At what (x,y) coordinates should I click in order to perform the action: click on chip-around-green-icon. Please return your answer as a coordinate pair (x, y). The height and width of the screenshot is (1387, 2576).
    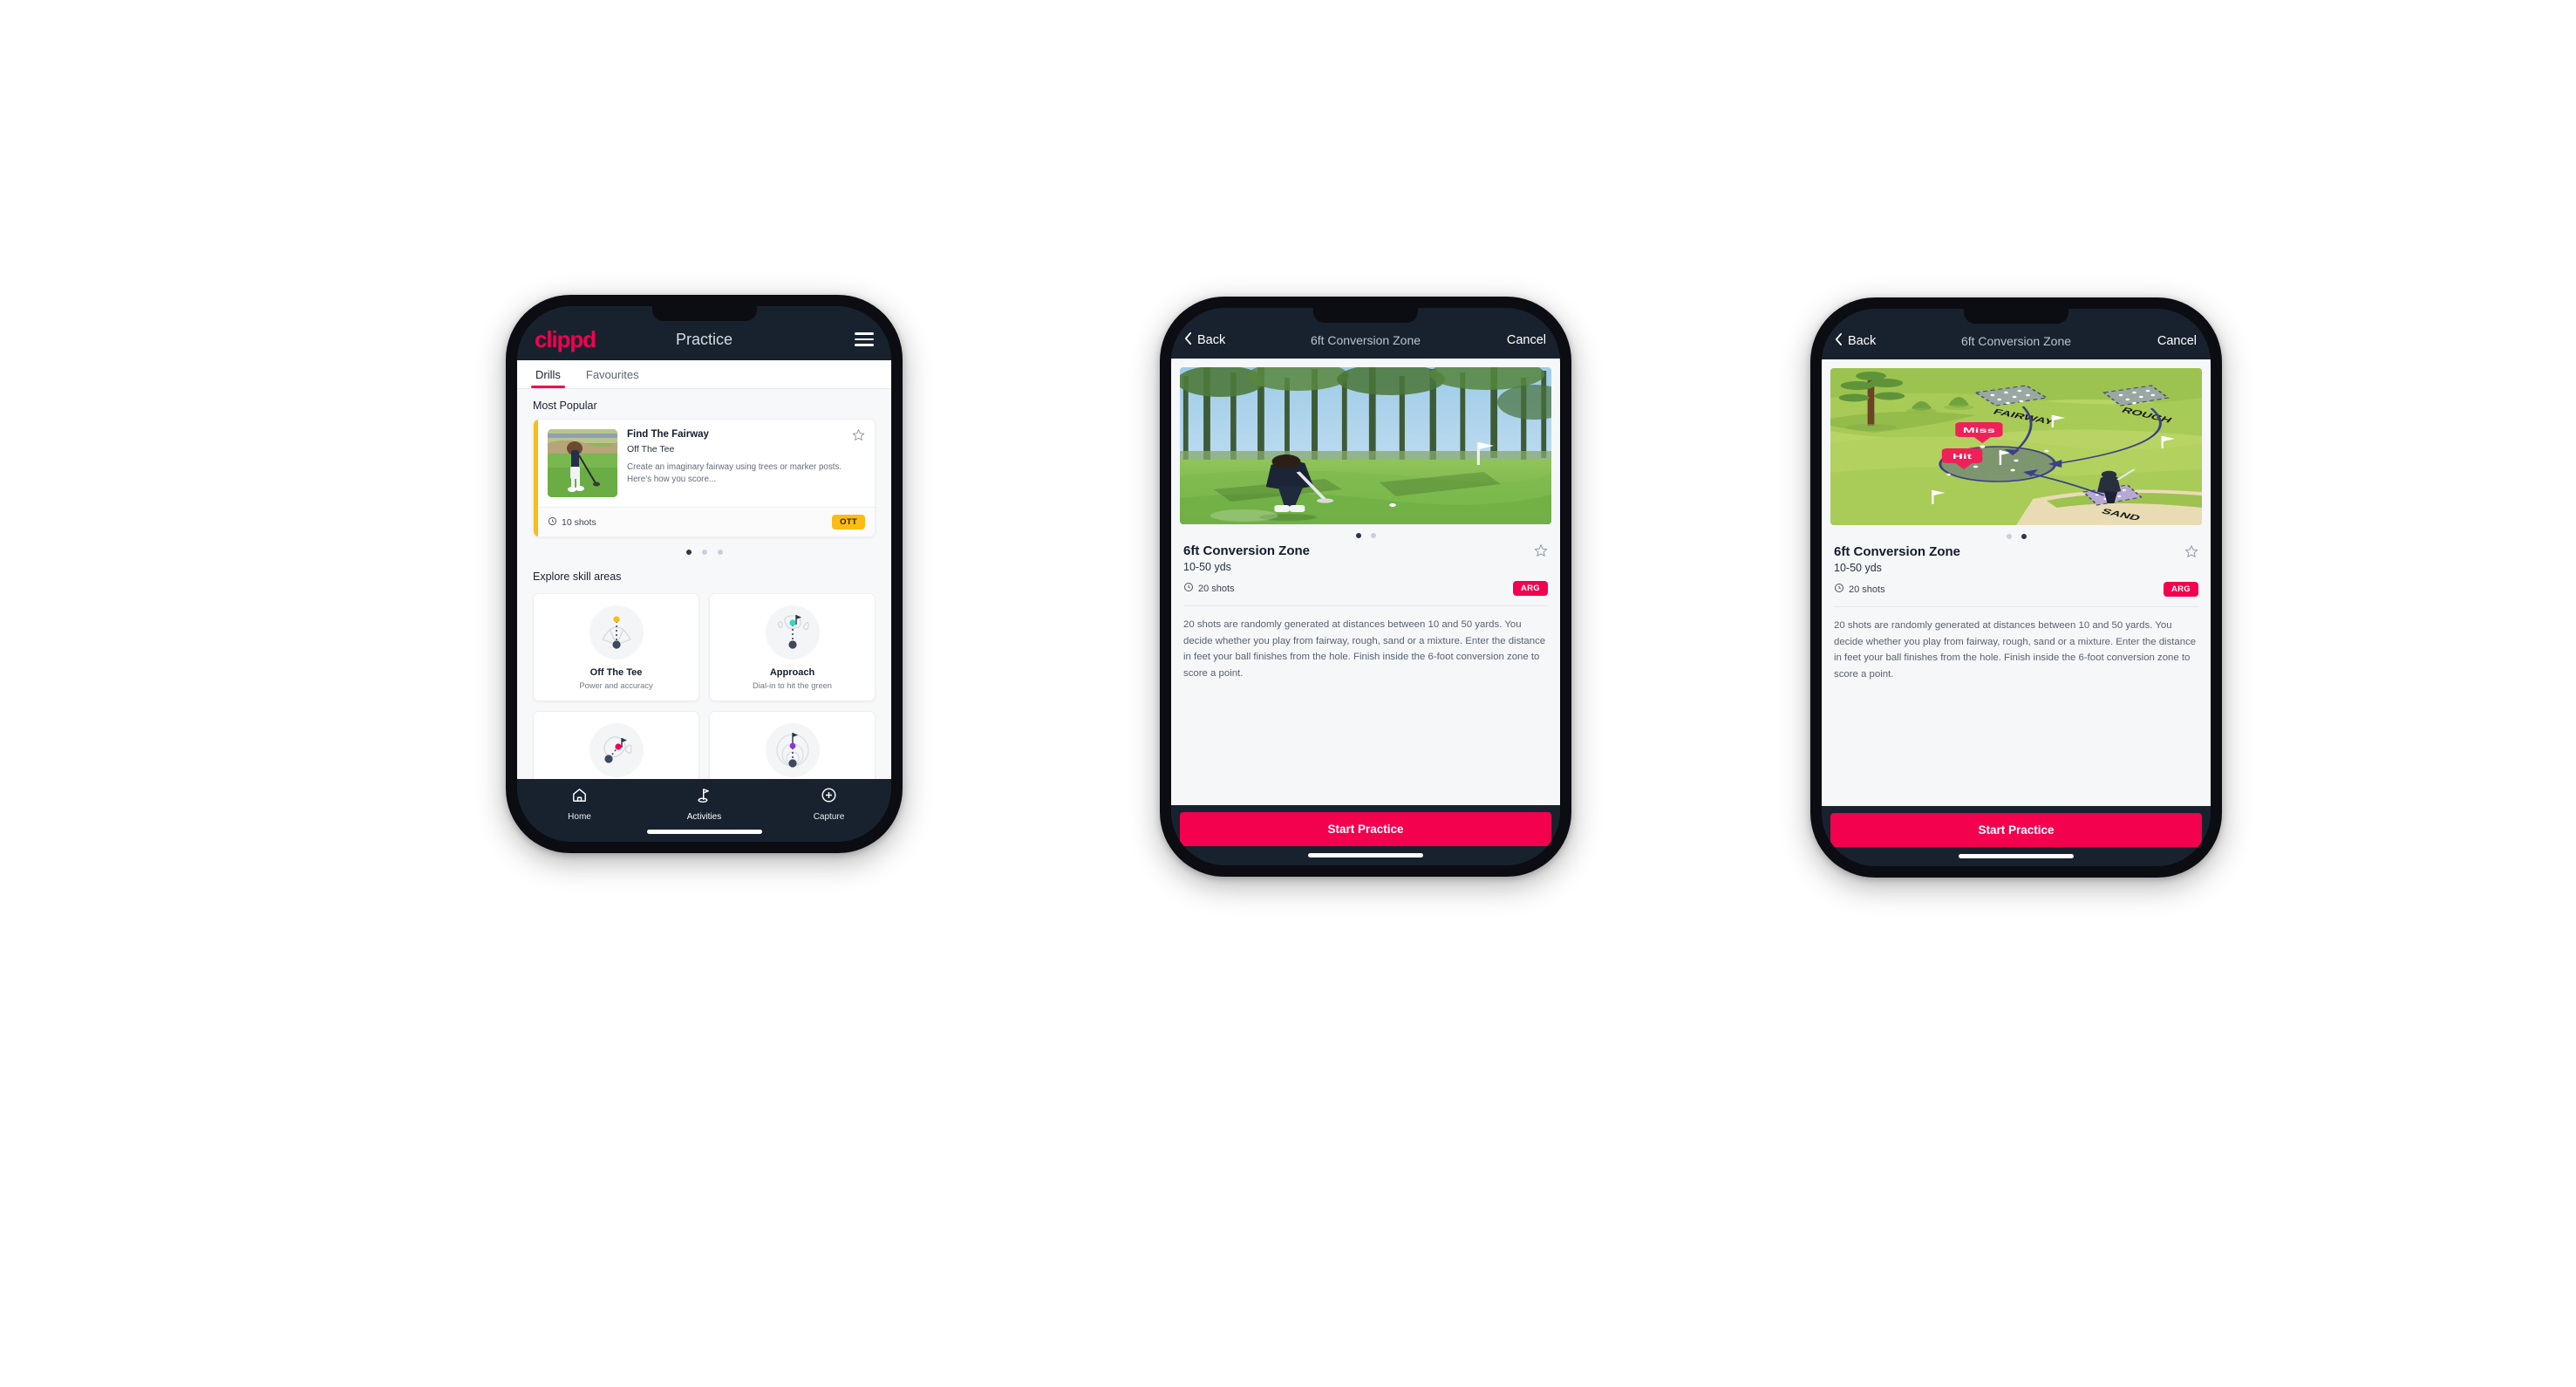
    Looking at the image, I should click on (616, 750).